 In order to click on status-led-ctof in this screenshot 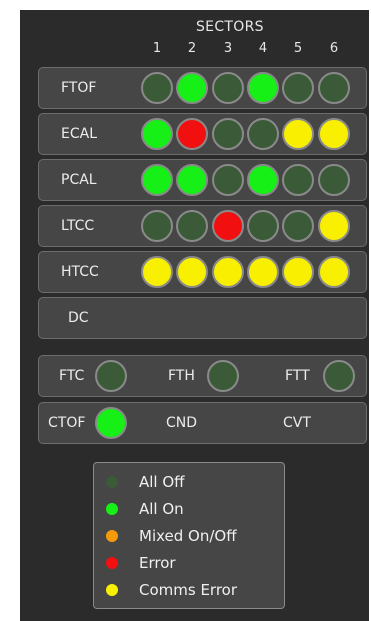, I will do `click(111, 423)`.